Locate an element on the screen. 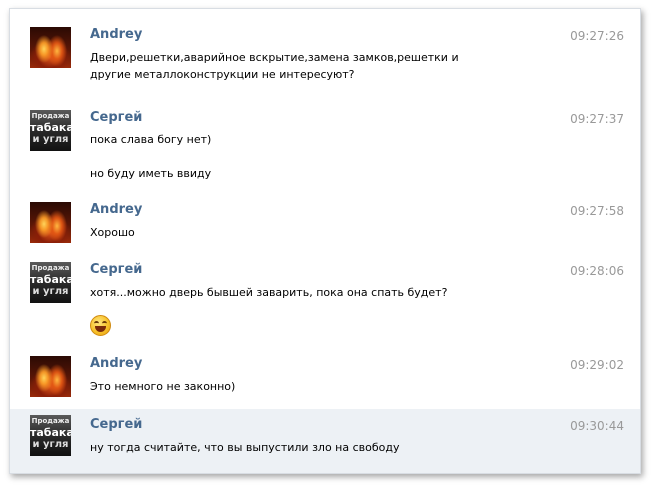 The width and height of the screenshot is (660, 486). message-time: 09:27:58 is located at coordinates (597, 211).